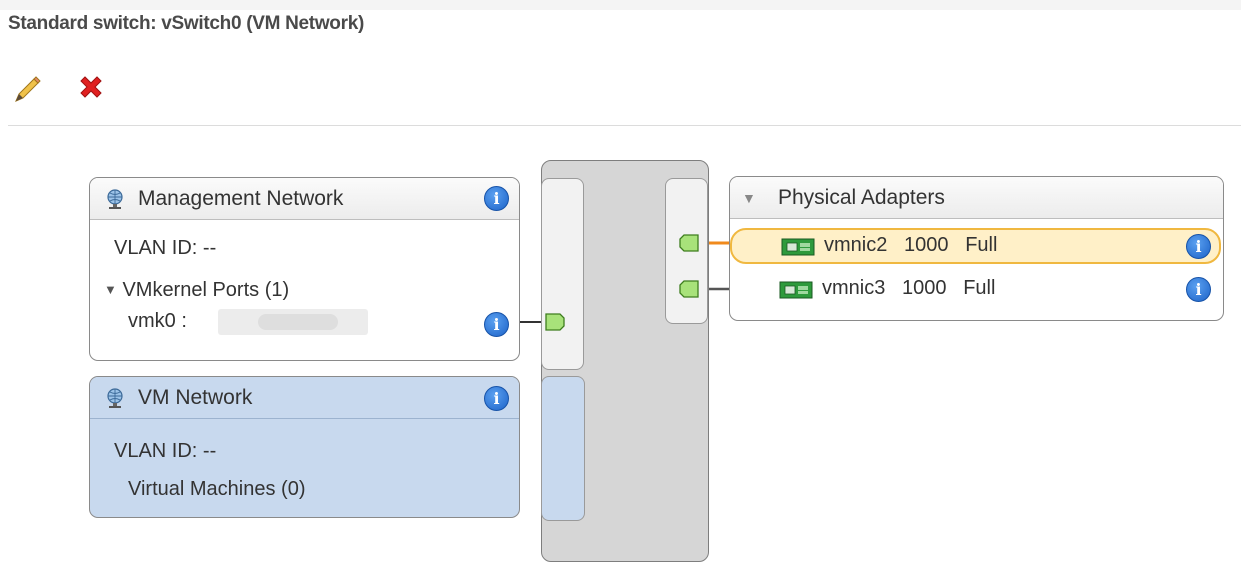 Image resolution: width=1241 pixels, height=562 pixels. I want to click on switch-portgroup-column-vm-network, so click(563, 448).